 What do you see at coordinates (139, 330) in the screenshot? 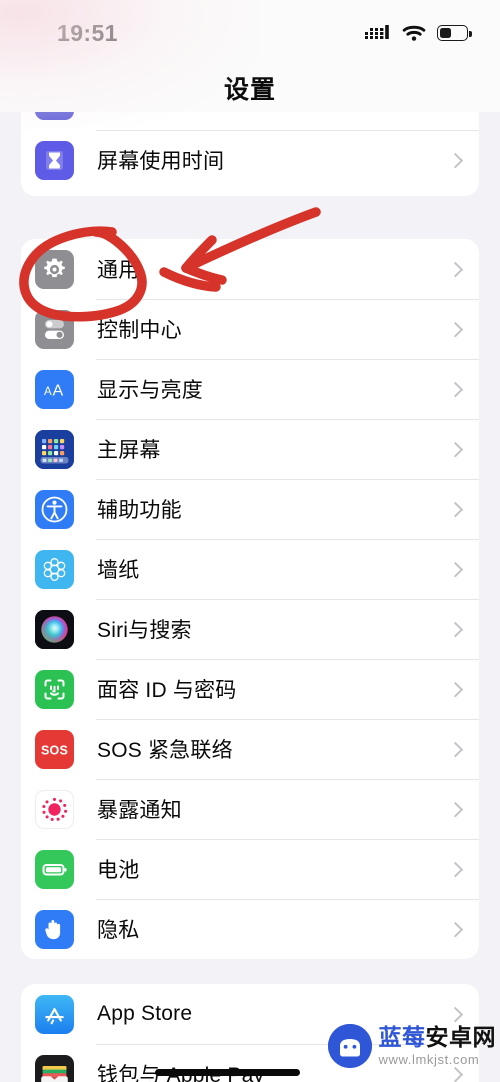
I see `settings-row-label: 控制中心` at bounding box center [139, 330].